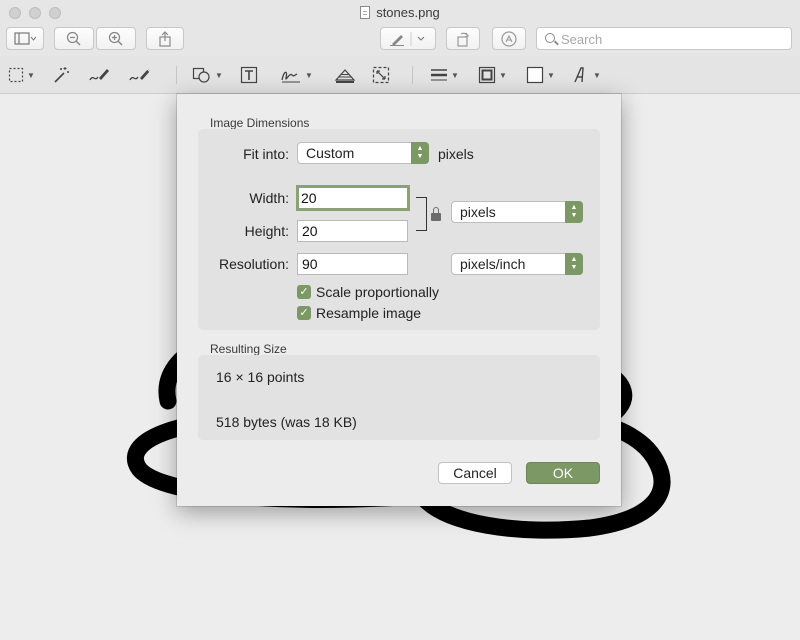 This screenshot has width=800, height=640. Describe the element at coordinates (201, 75) in the screenshot. I see `shapes-icon` at that location.